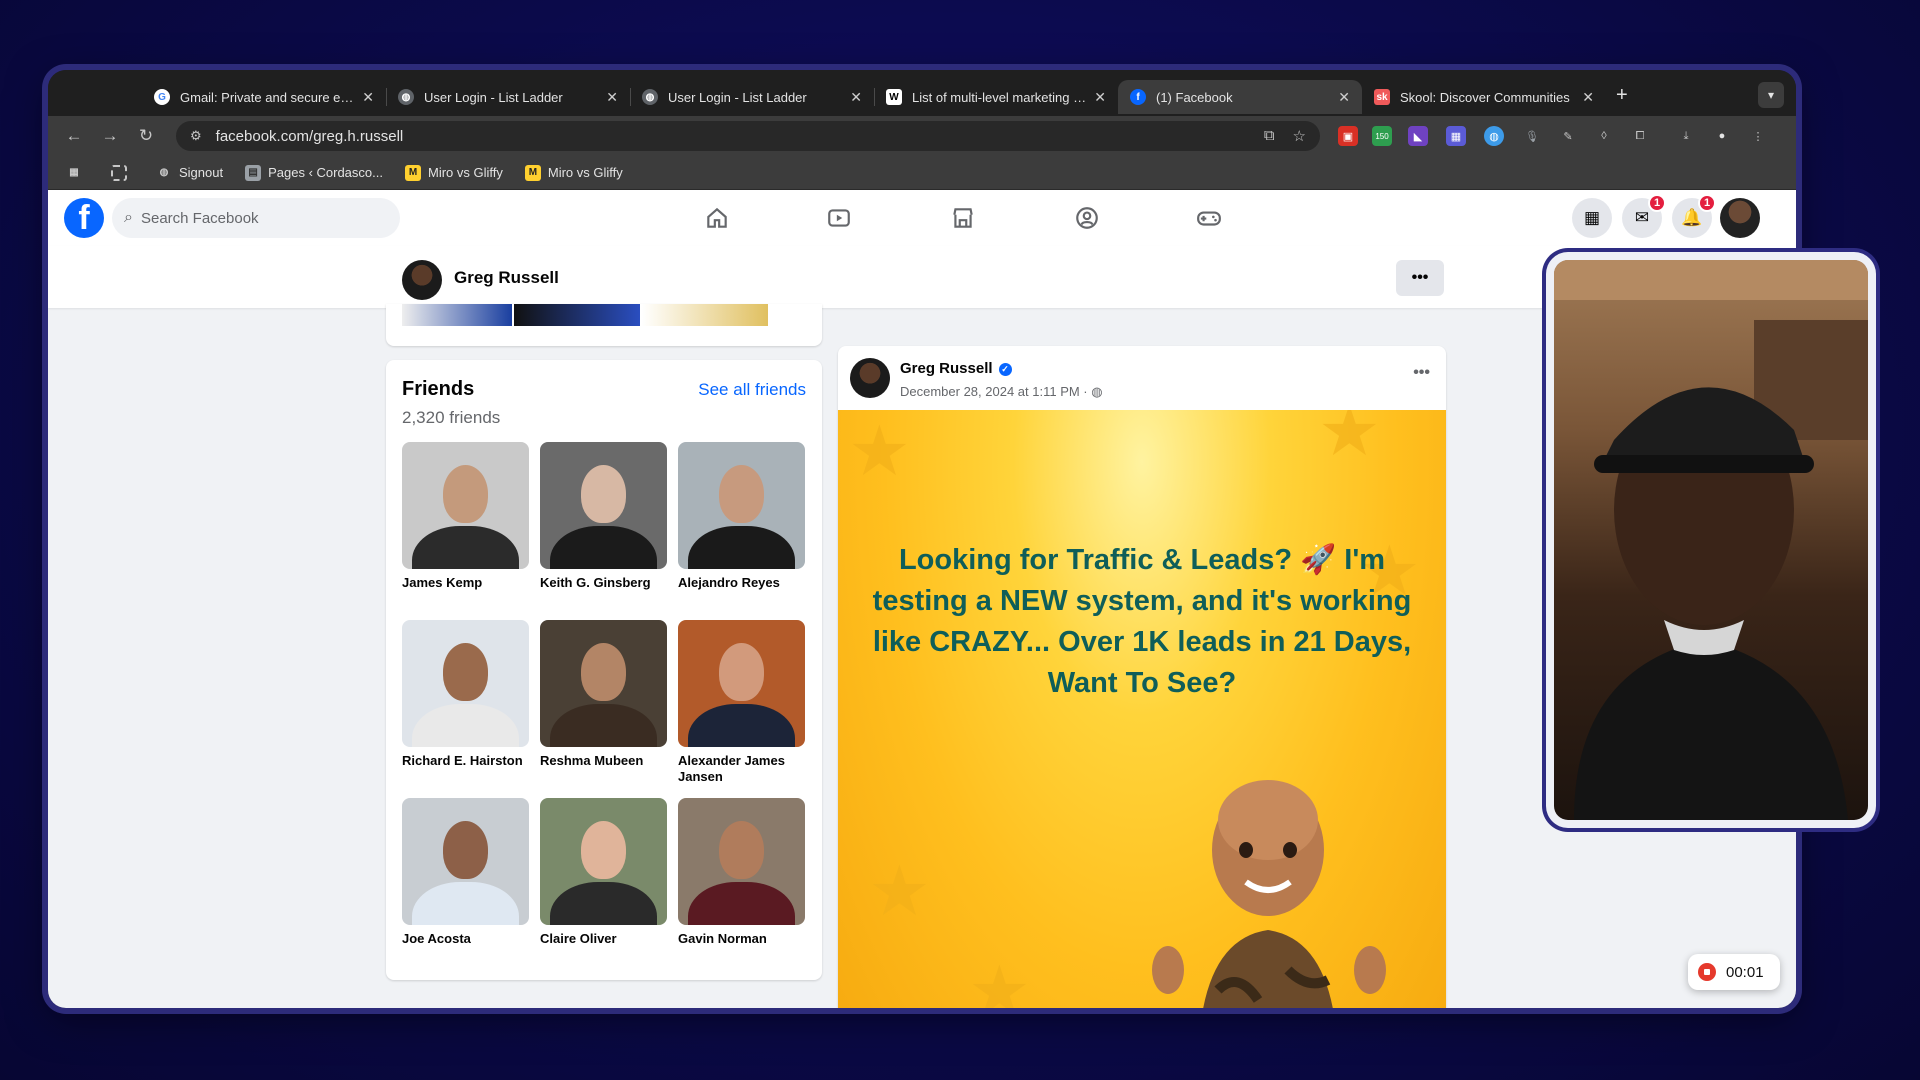  Describe the element at coordinates (1722, 136) in the screenshot. I see `profile-icon: ●` at that location.